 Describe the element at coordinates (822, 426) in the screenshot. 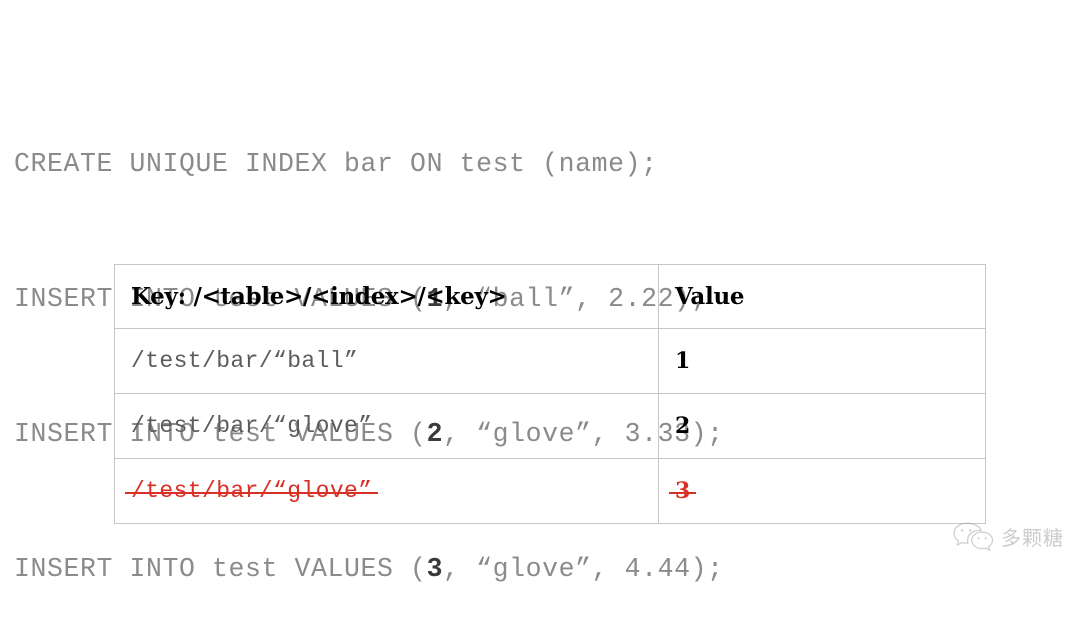

I see `cell-value: 2` at that location.